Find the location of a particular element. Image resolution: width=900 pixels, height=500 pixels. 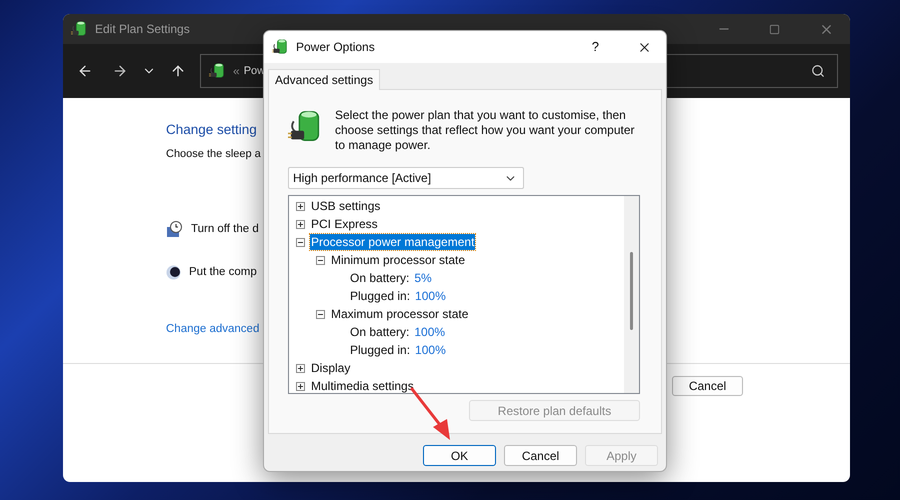

moon-icon is located at coordinates (173, 272).